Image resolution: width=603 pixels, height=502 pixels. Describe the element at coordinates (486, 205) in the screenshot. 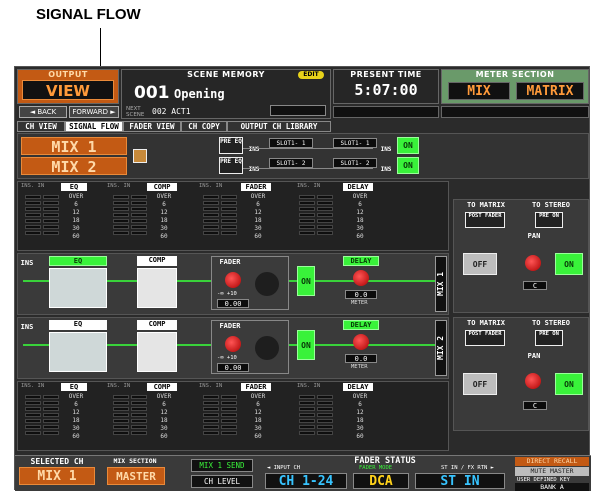

I see `side1-to-matrix-label: TO MATRIX` at that location.